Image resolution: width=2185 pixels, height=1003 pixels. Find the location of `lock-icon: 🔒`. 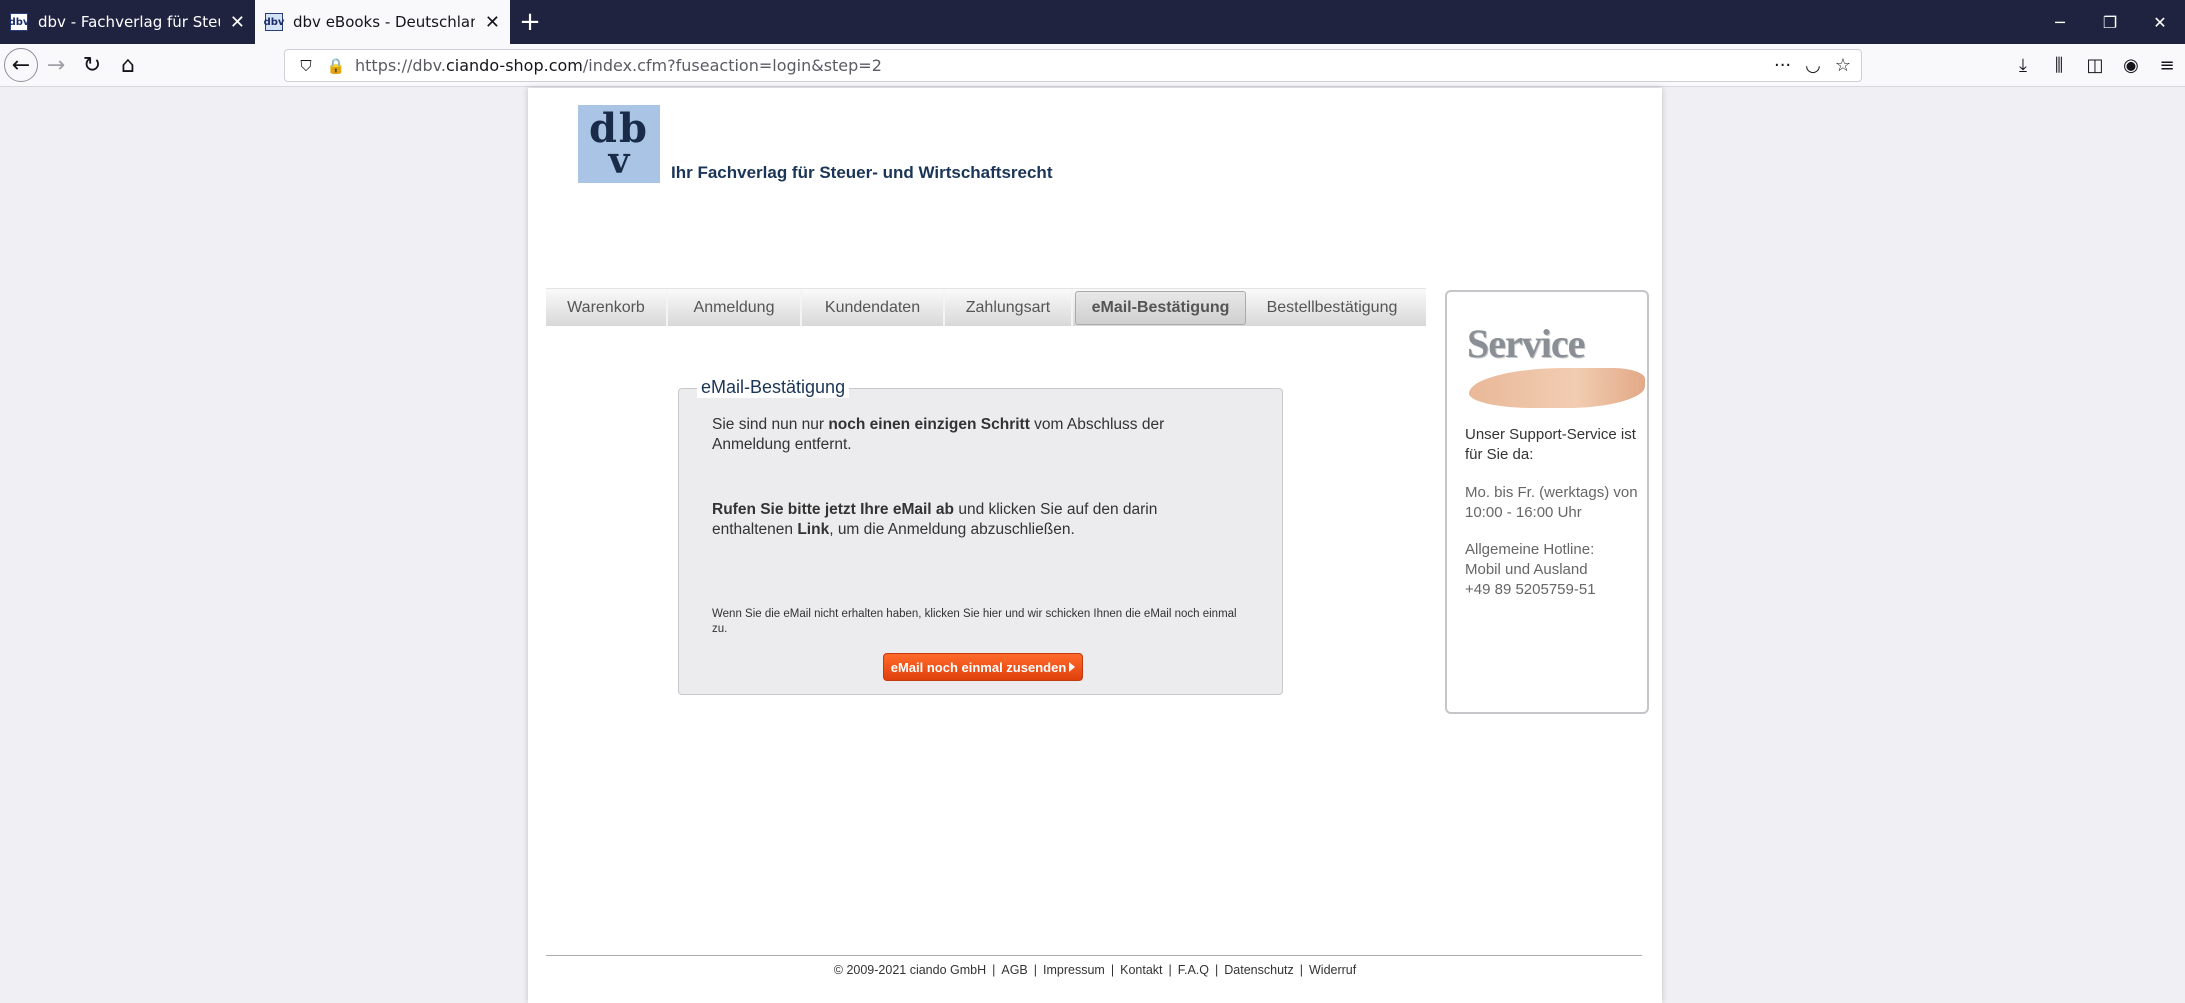

lock-icon: 🔒 is located at coordinates (336, 66).